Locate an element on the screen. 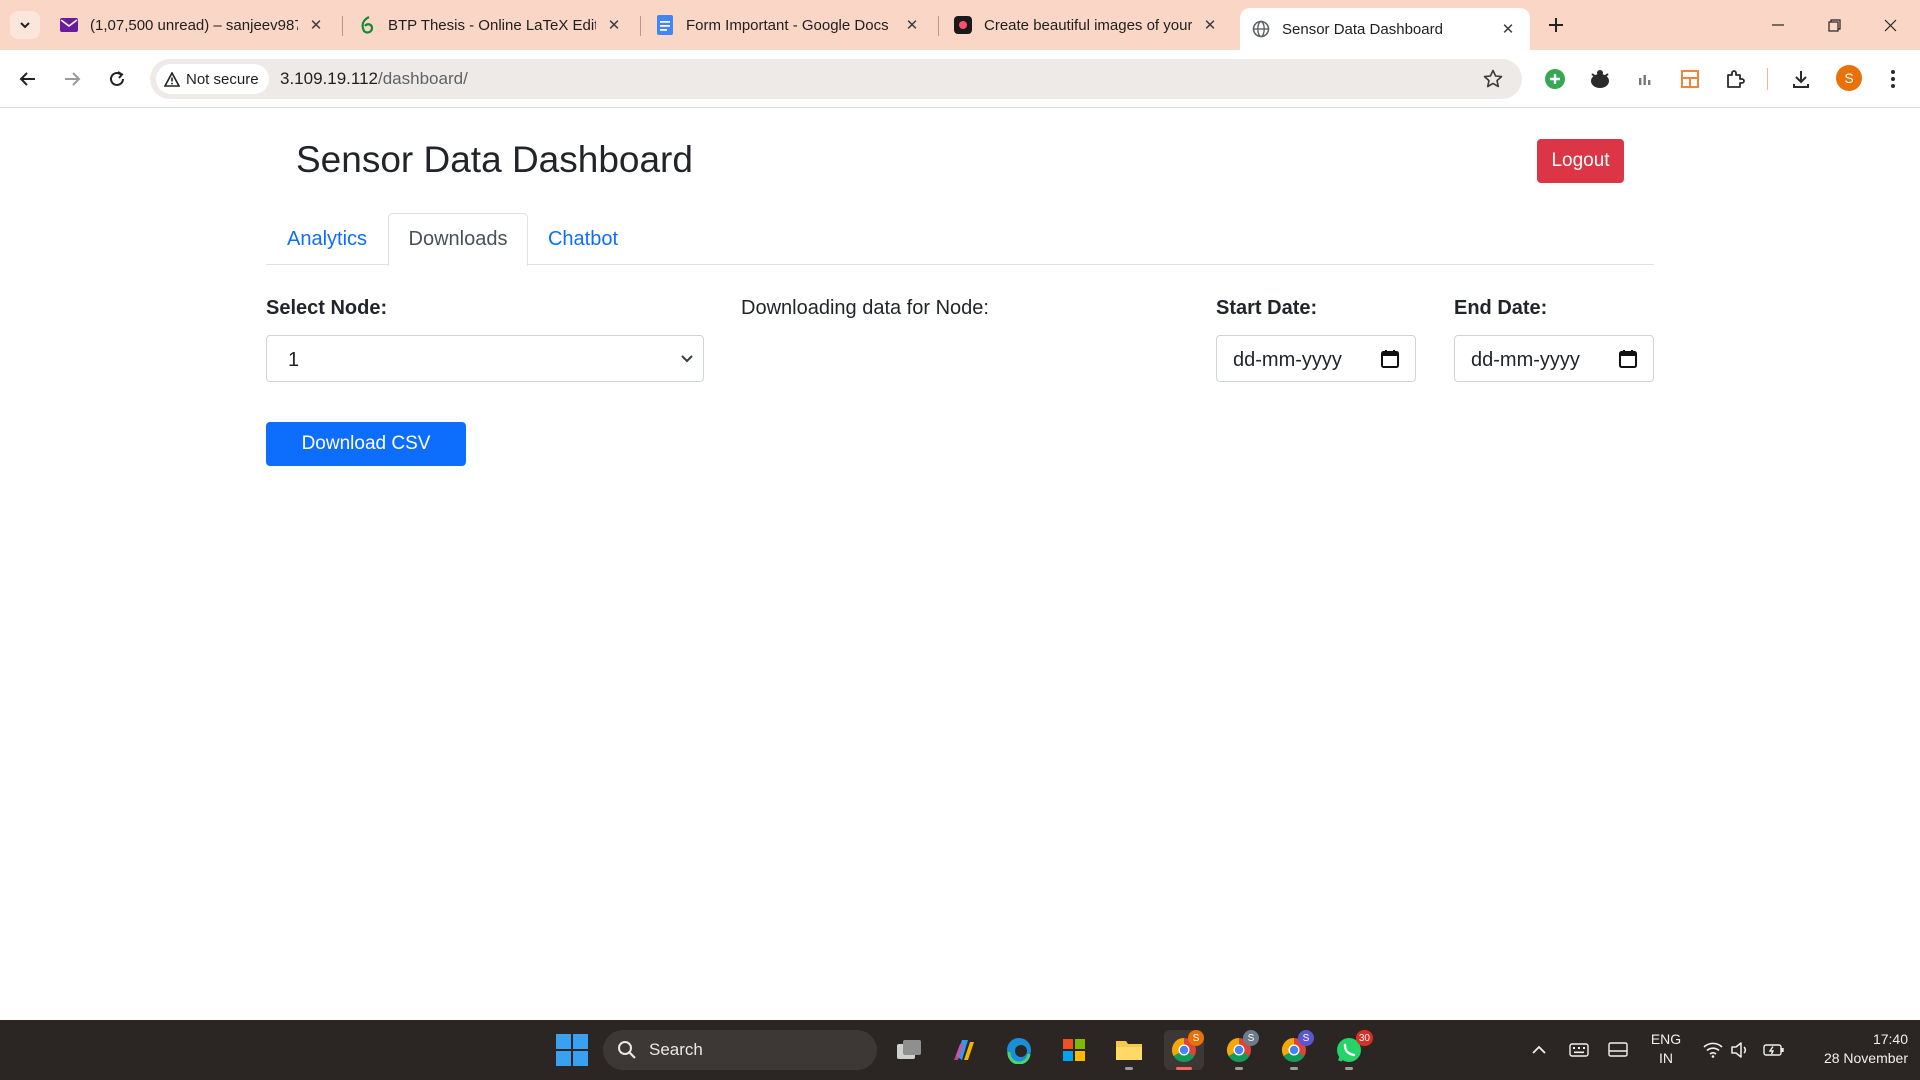 The height and width of the screenshot is (1080, 1920). logout-button: Logout is located at coordinates (1580, 161).